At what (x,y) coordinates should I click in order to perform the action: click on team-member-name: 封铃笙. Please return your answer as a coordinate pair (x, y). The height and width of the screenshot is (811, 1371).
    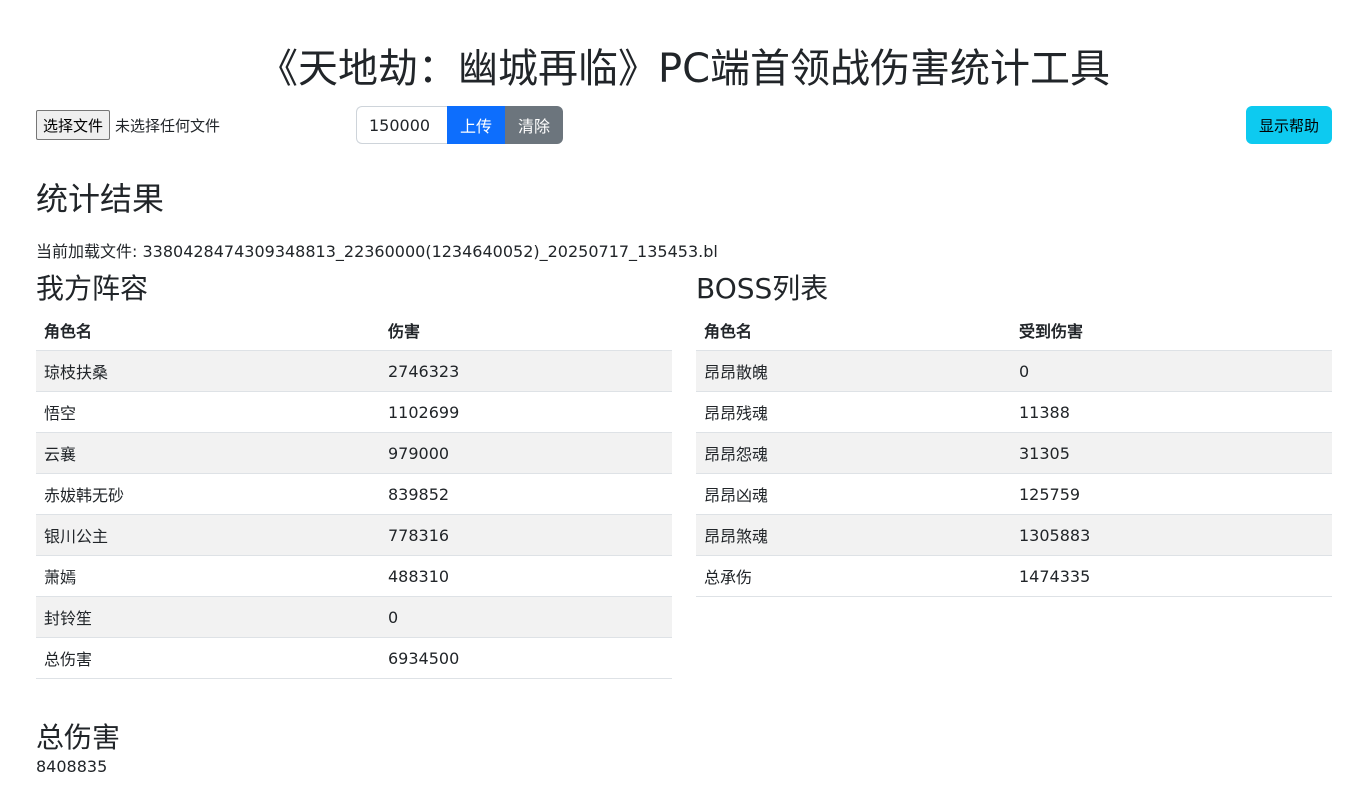
    Looking at the image, I should click on (208, 617).